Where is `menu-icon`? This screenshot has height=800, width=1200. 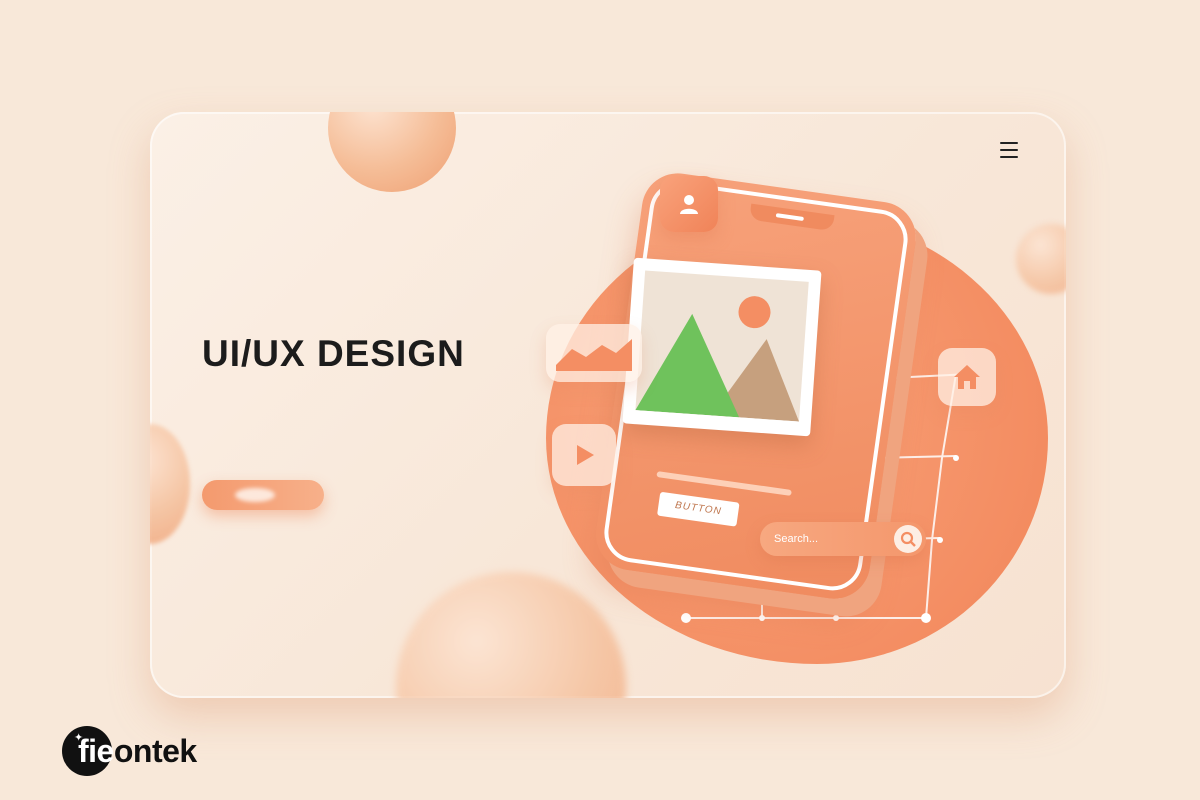
menu-icon is located at coordinates (1009, 150).